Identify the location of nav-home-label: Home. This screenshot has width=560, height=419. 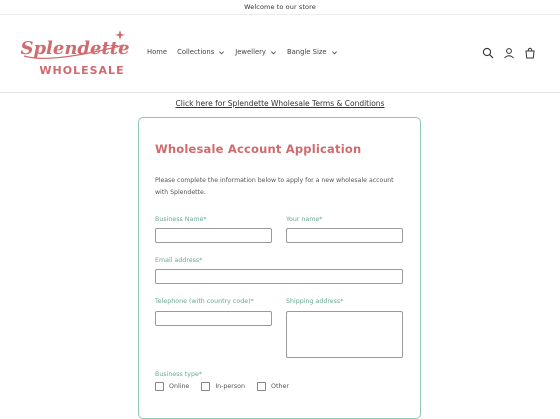
(157, 52).